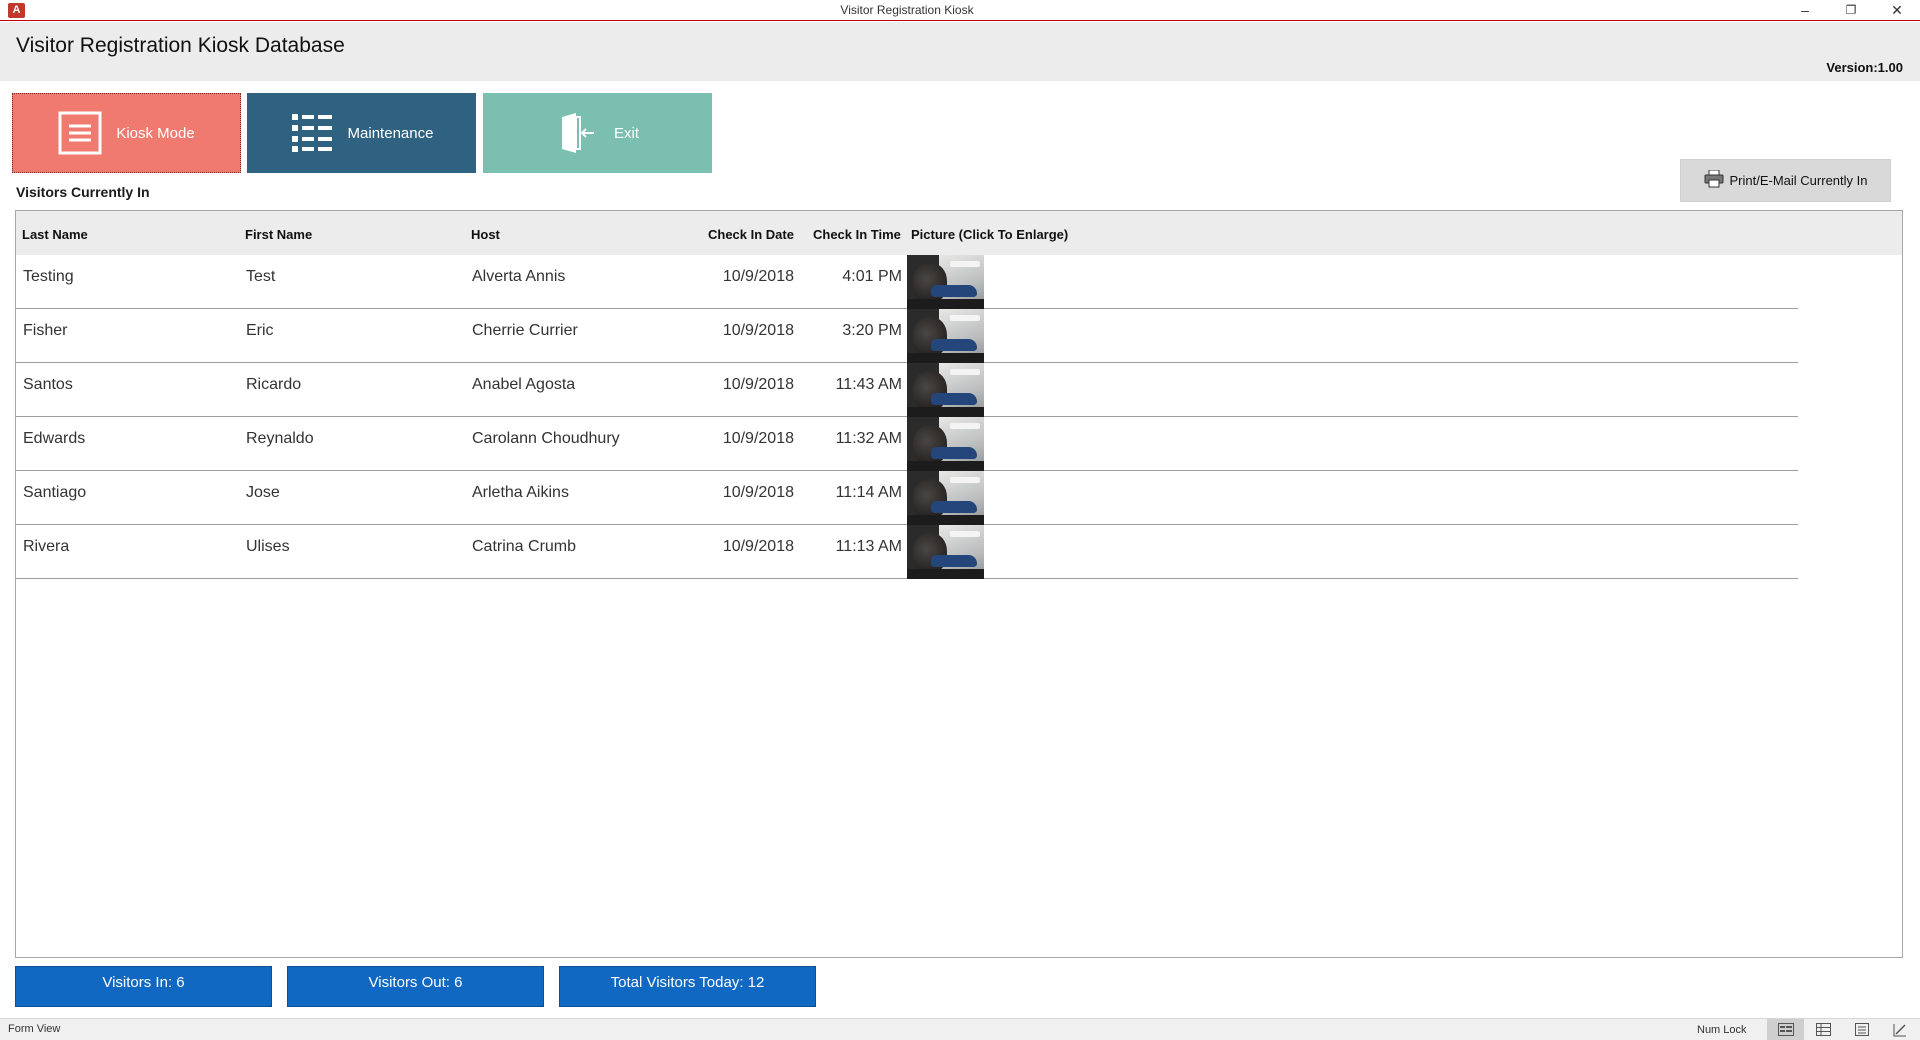 The width and height of the screenshot is (1920, 1040). What do you see at coordinates (45, 331) in the screenshot?
I see `last-name-cell: Fisher` at bounding box center [45, 331].